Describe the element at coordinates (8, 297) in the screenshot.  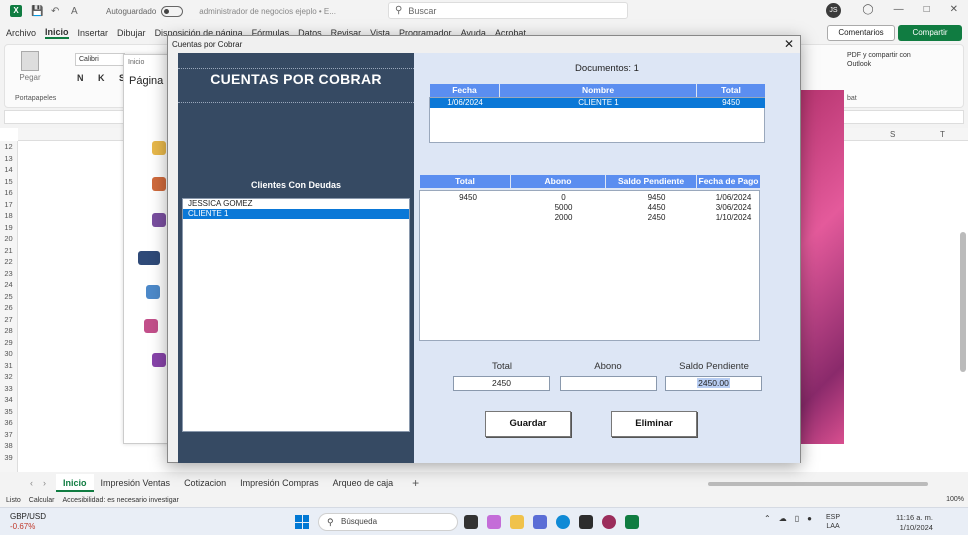
I see `row-header: 25` at that location.